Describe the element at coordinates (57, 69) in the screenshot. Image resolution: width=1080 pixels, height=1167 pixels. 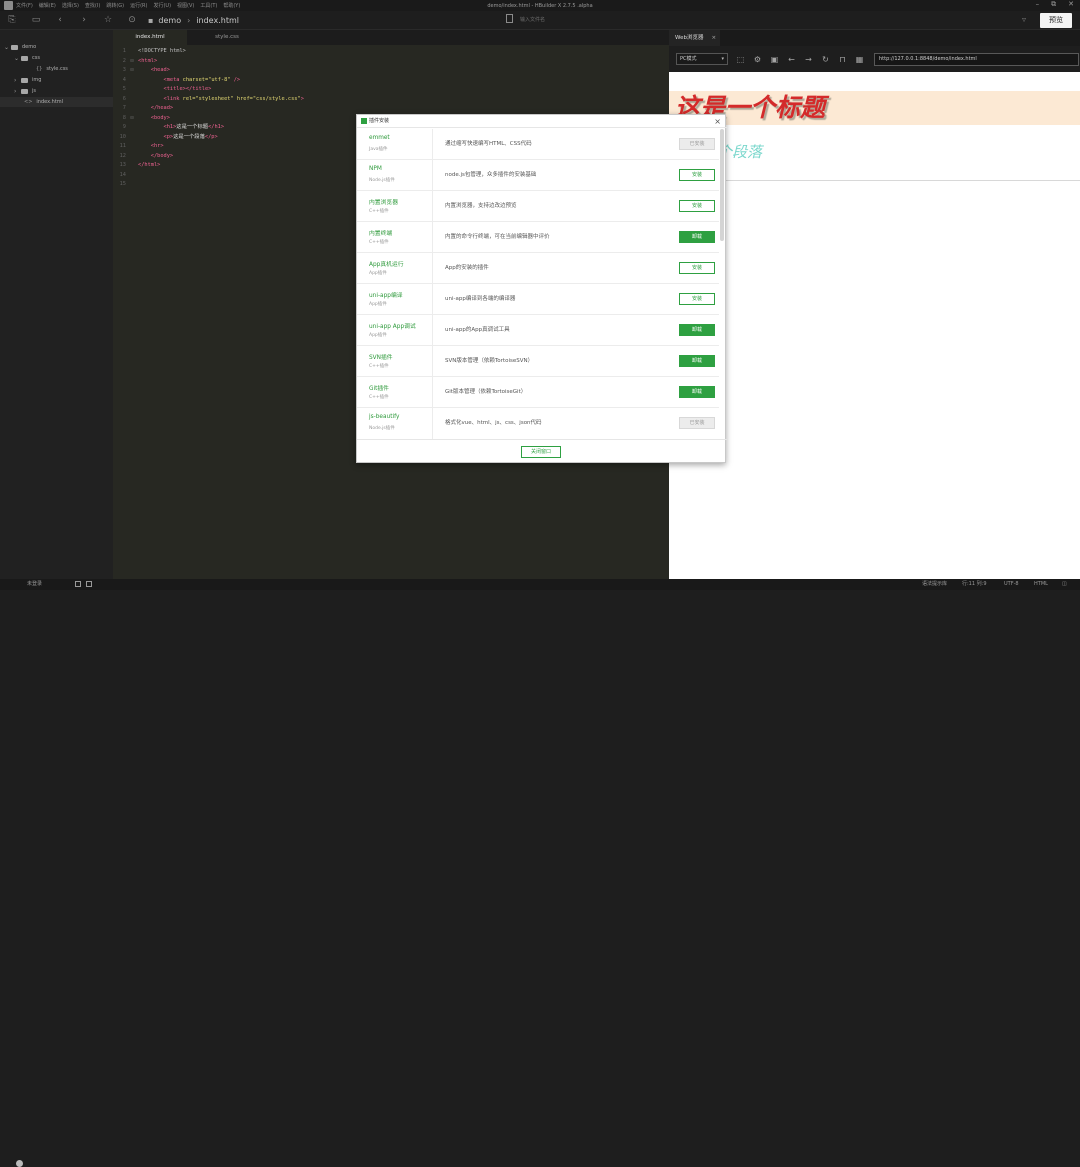
I see `tree-item-label: style.css` at that location.